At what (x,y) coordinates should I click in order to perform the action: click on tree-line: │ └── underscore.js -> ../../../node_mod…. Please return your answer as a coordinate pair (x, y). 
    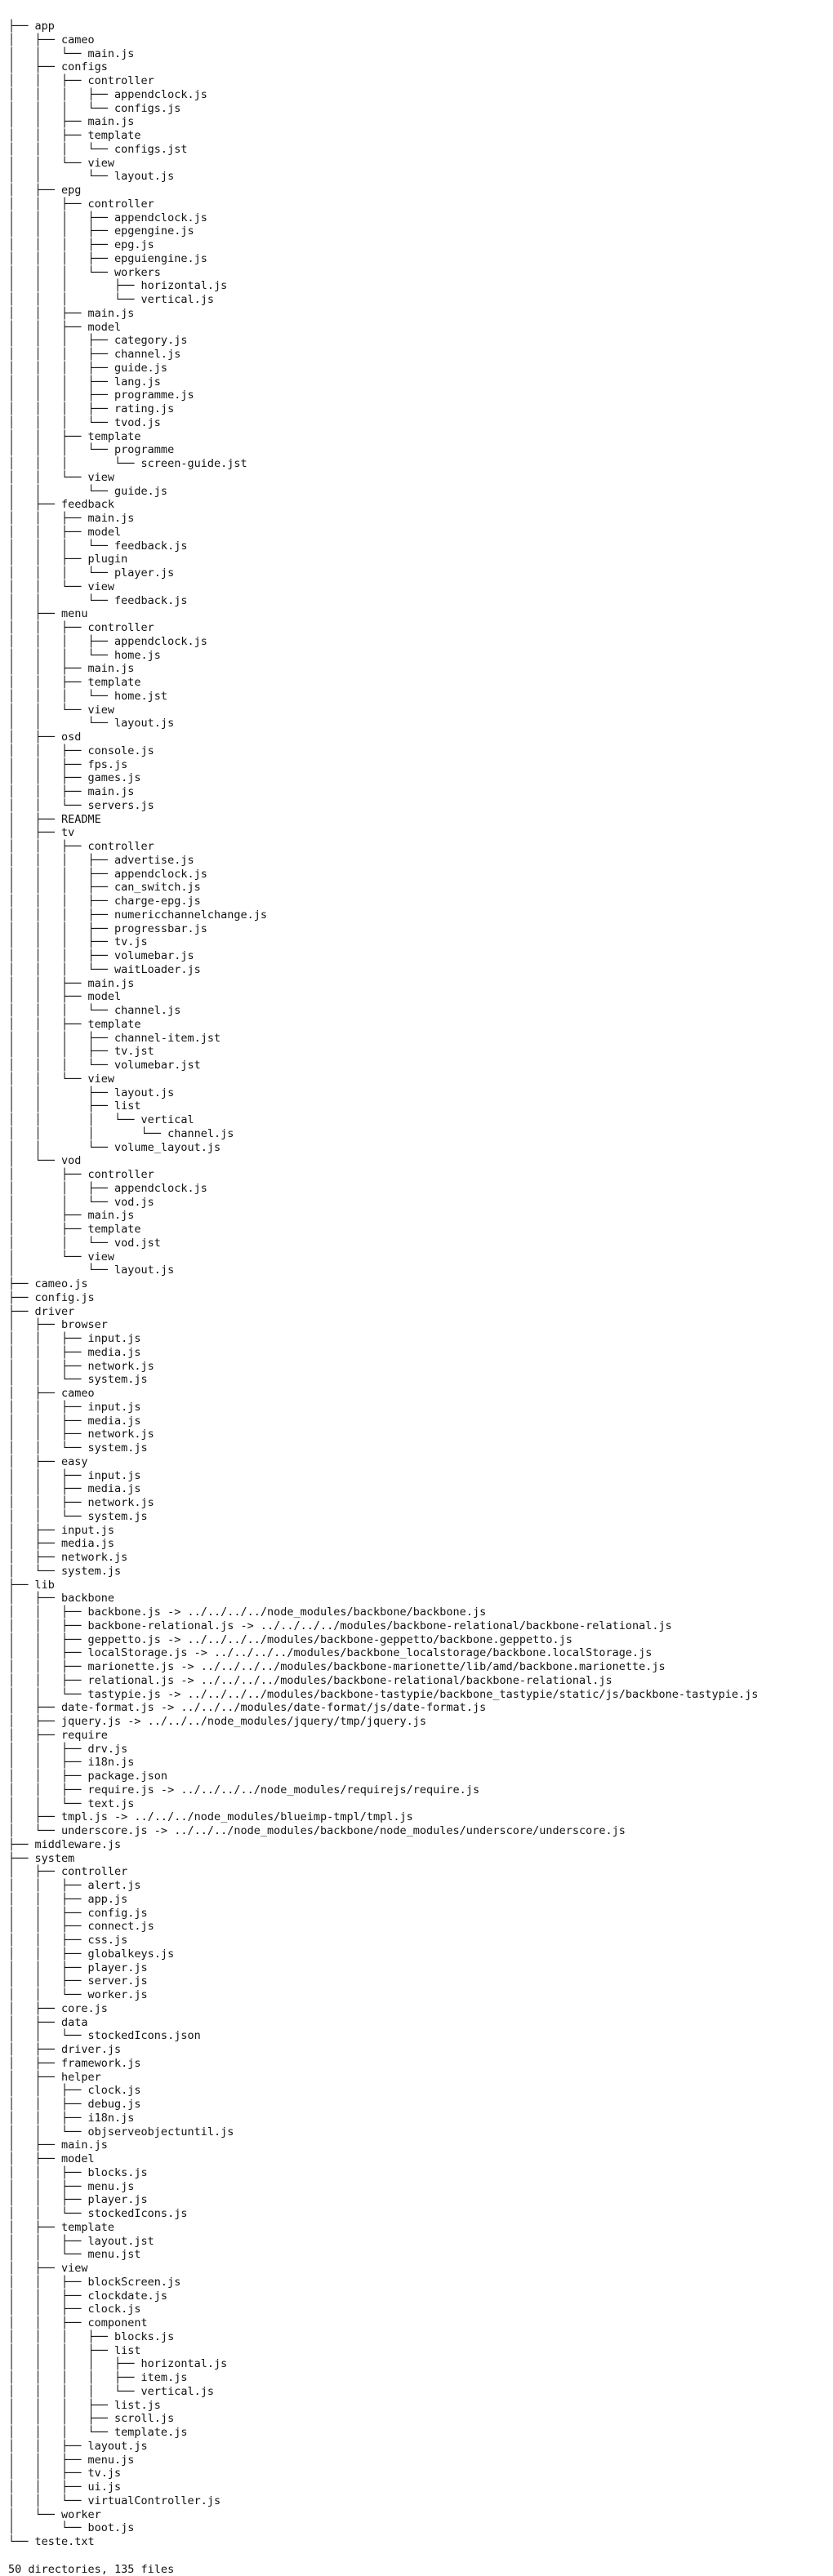
    Looking at the image, I should click on (317, 1830).